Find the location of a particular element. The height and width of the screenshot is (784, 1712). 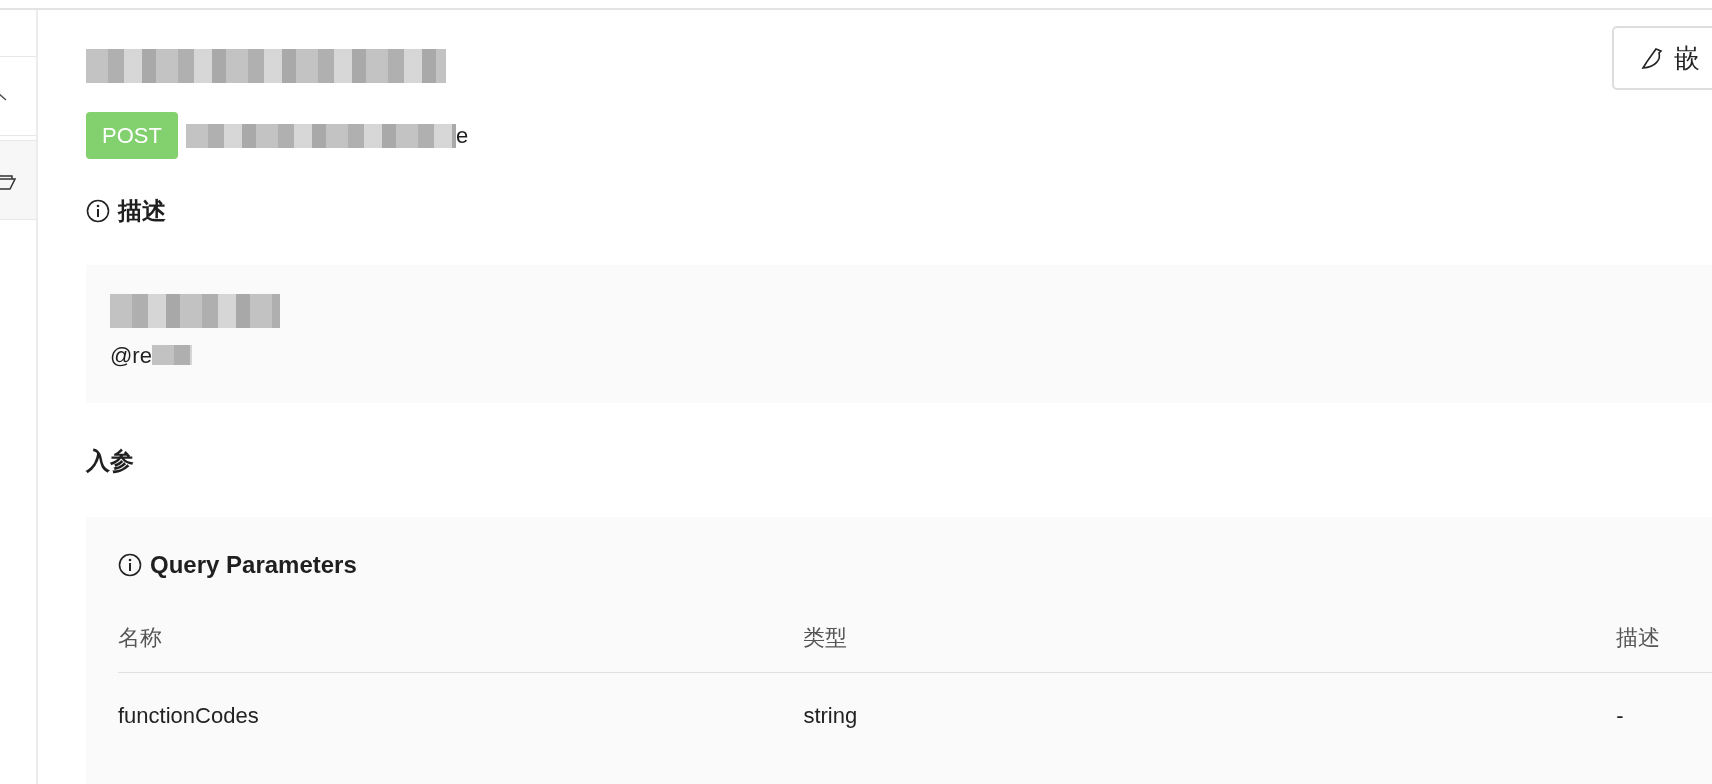

description-text: @re is located at coordinates (131, 355).